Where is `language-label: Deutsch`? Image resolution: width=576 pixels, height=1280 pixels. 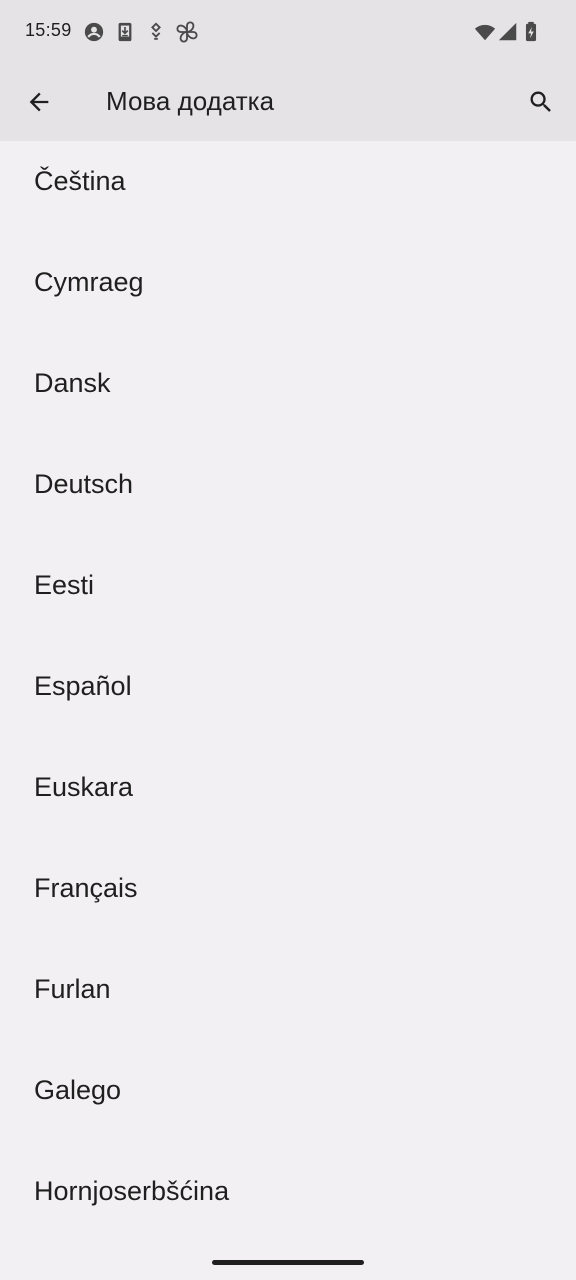
language-label: Deutsch is located at coordinates (84, 484).